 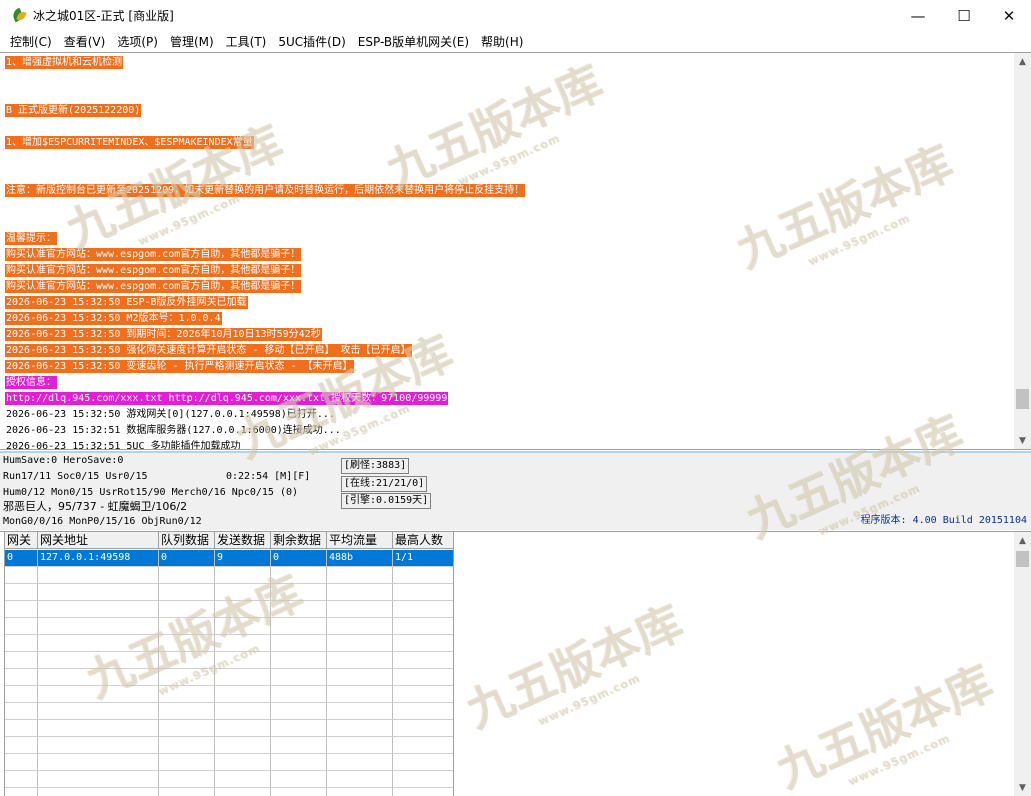 I want to click on save-status: HumSave:0 HeroSave:0, so click(x=63, y=460).